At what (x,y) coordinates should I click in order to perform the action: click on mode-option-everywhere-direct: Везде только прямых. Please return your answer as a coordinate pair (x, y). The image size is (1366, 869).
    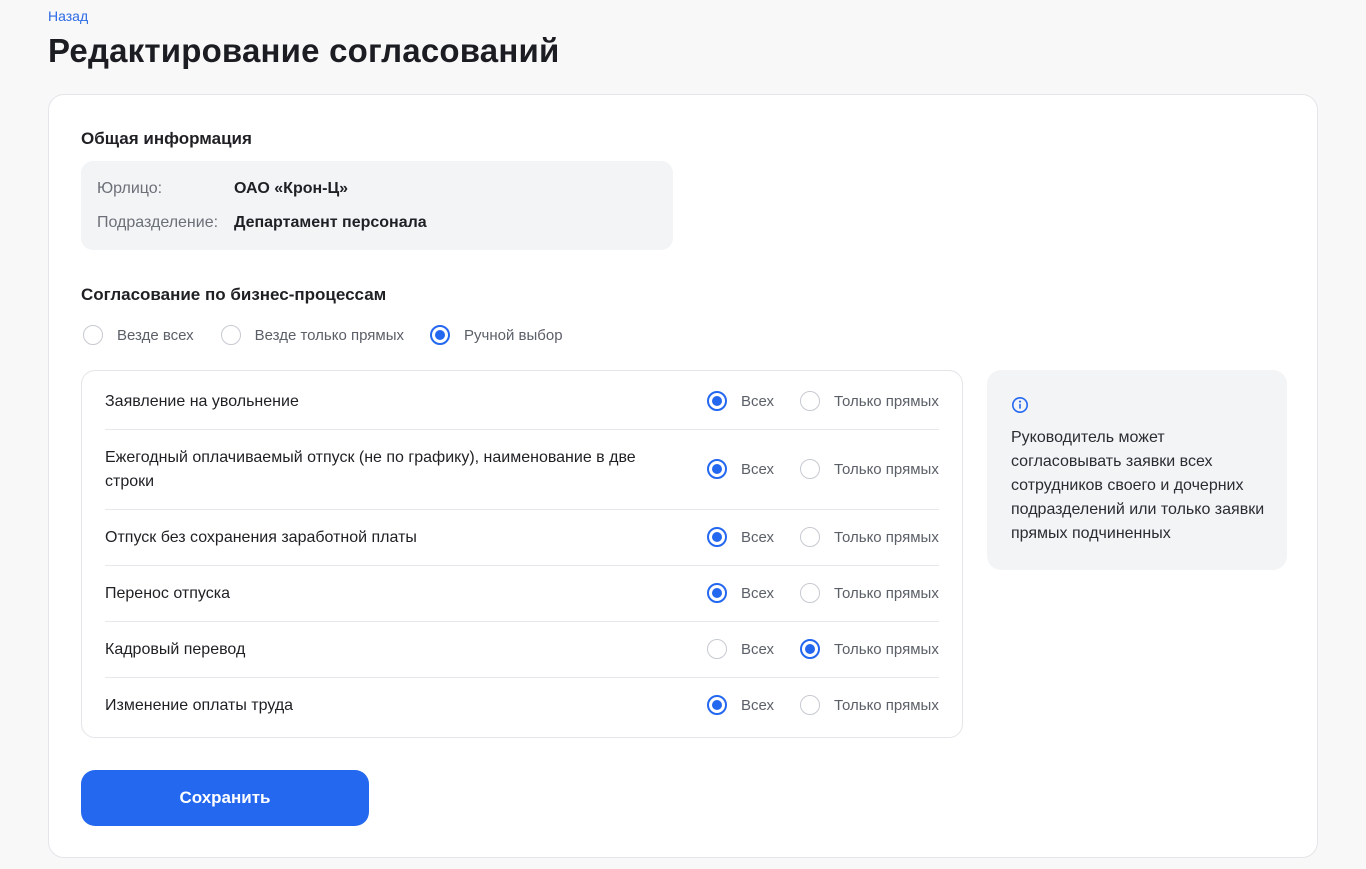
    Looking at the image, I should click on (312, 335).